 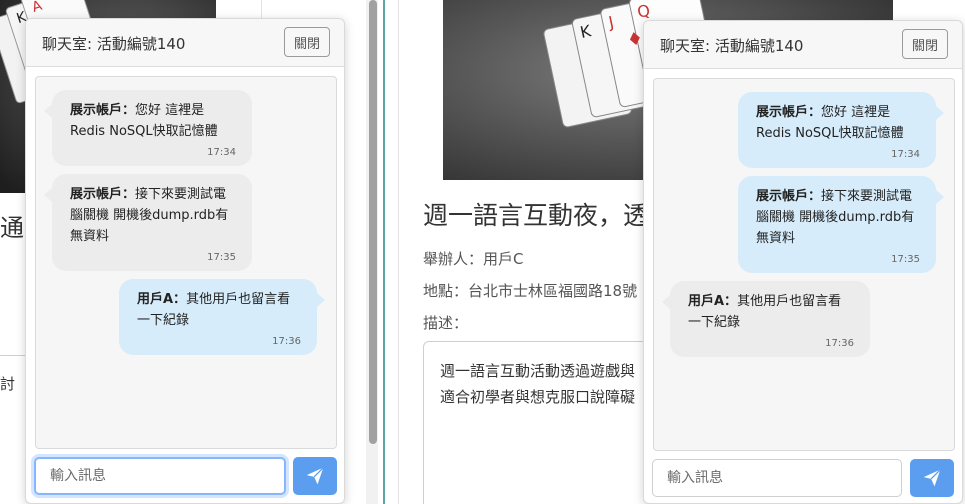 What do you see at coordinates (530, 291) in the screenshot?
I see `event-location: 地點：台北市士林區福國路18號` at bounding box center [530, 291].